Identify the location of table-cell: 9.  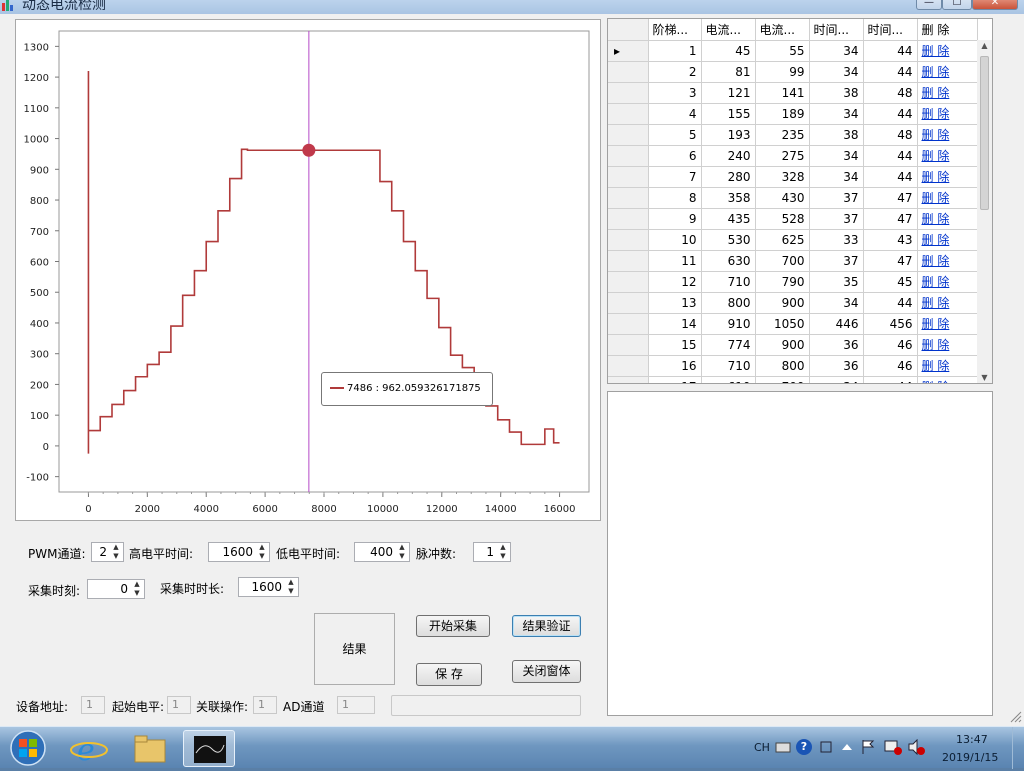
(675, 219).